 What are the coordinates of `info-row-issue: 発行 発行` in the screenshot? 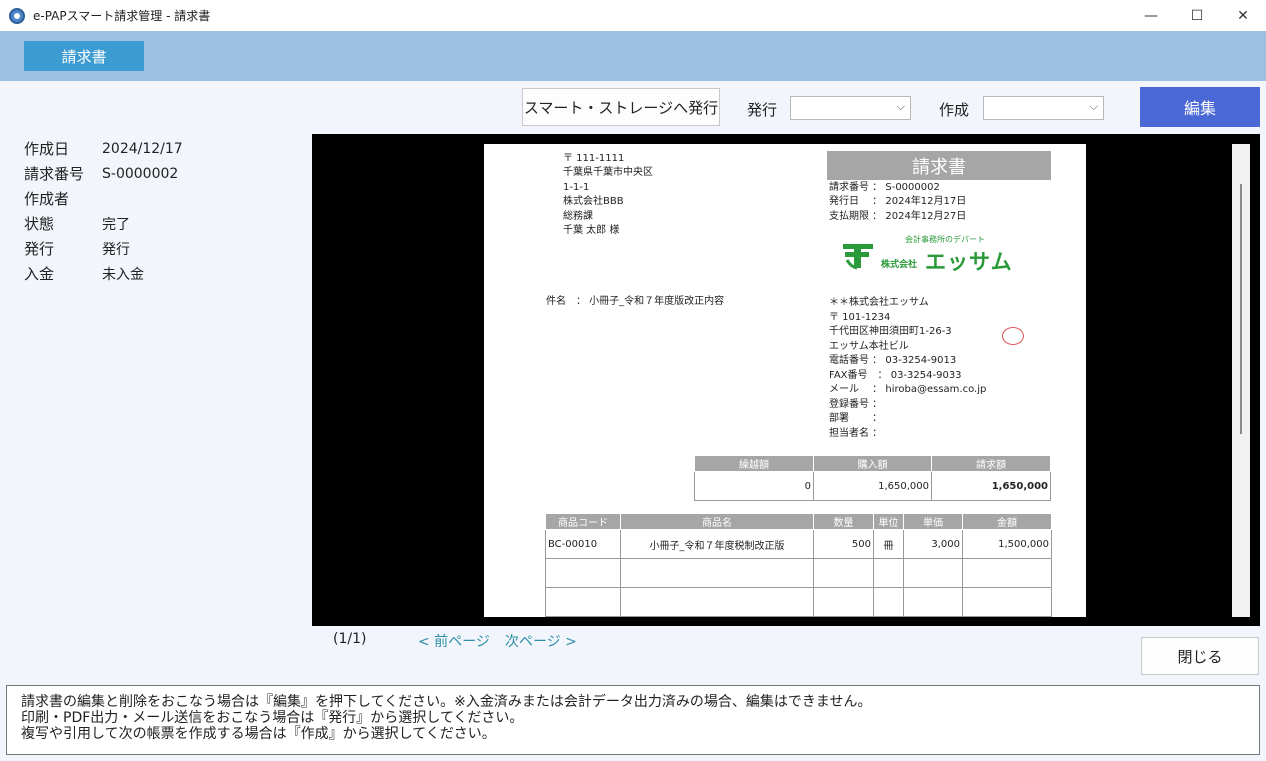 It's located at (103, 248).